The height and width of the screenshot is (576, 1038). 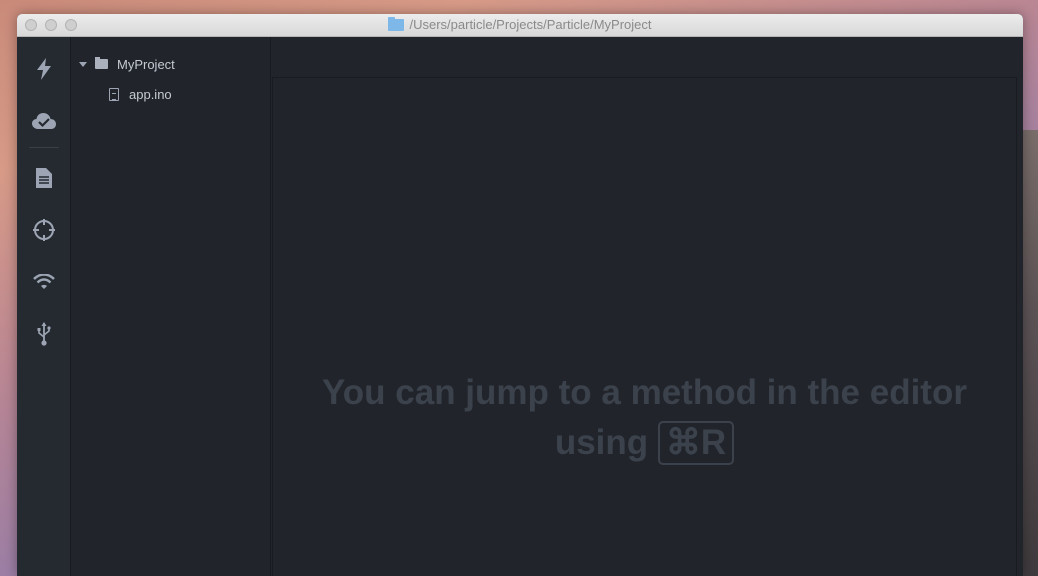 I want to click on wifi-icon, so click(x=43, y=281).